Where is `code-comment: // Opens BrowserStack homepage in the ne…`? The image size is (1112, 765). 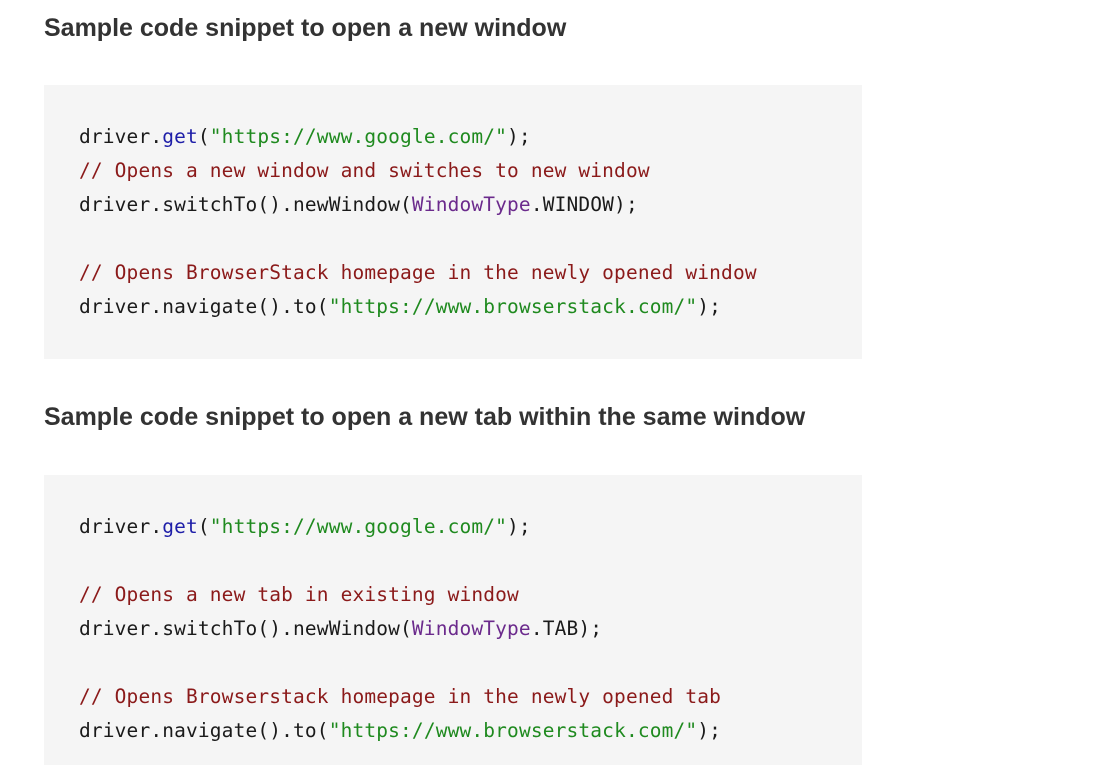
code-comment: // Opens BrowserStack homepage in the ne… is located at coordinates (418, 272).